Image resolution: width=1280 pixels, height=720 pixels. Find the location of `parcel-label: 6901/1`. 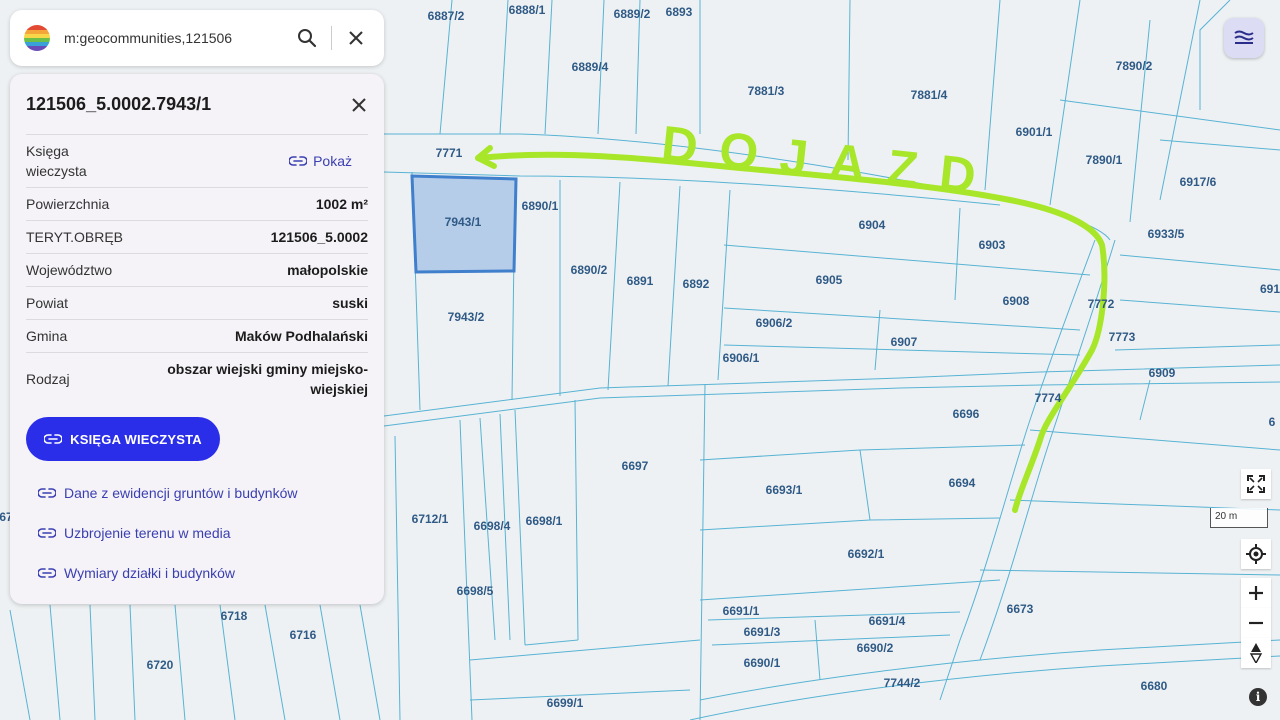

parcel-label: 6901/1 is located at coordinates (1034, 132).